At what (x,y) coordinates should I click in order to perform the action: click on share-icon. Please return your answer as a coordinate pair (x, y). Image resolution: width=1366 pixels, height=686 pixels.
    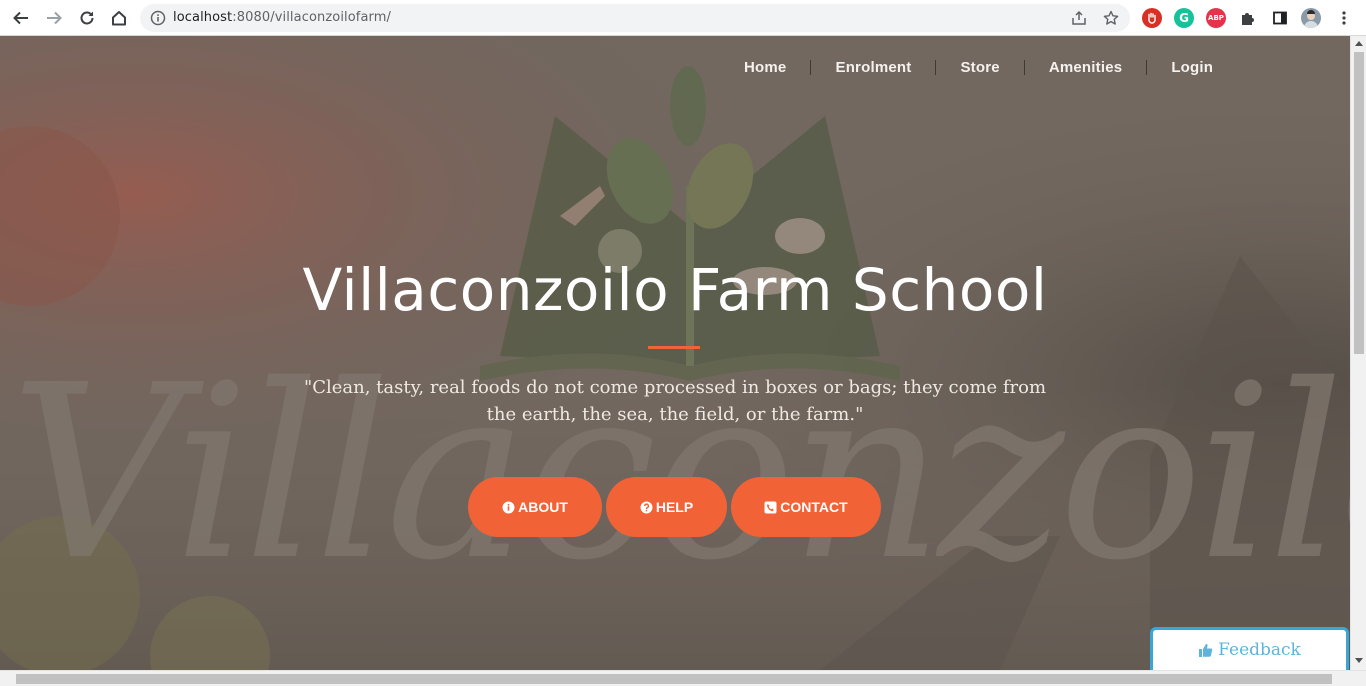
    Looking at the image, I should click on (1079, 18).